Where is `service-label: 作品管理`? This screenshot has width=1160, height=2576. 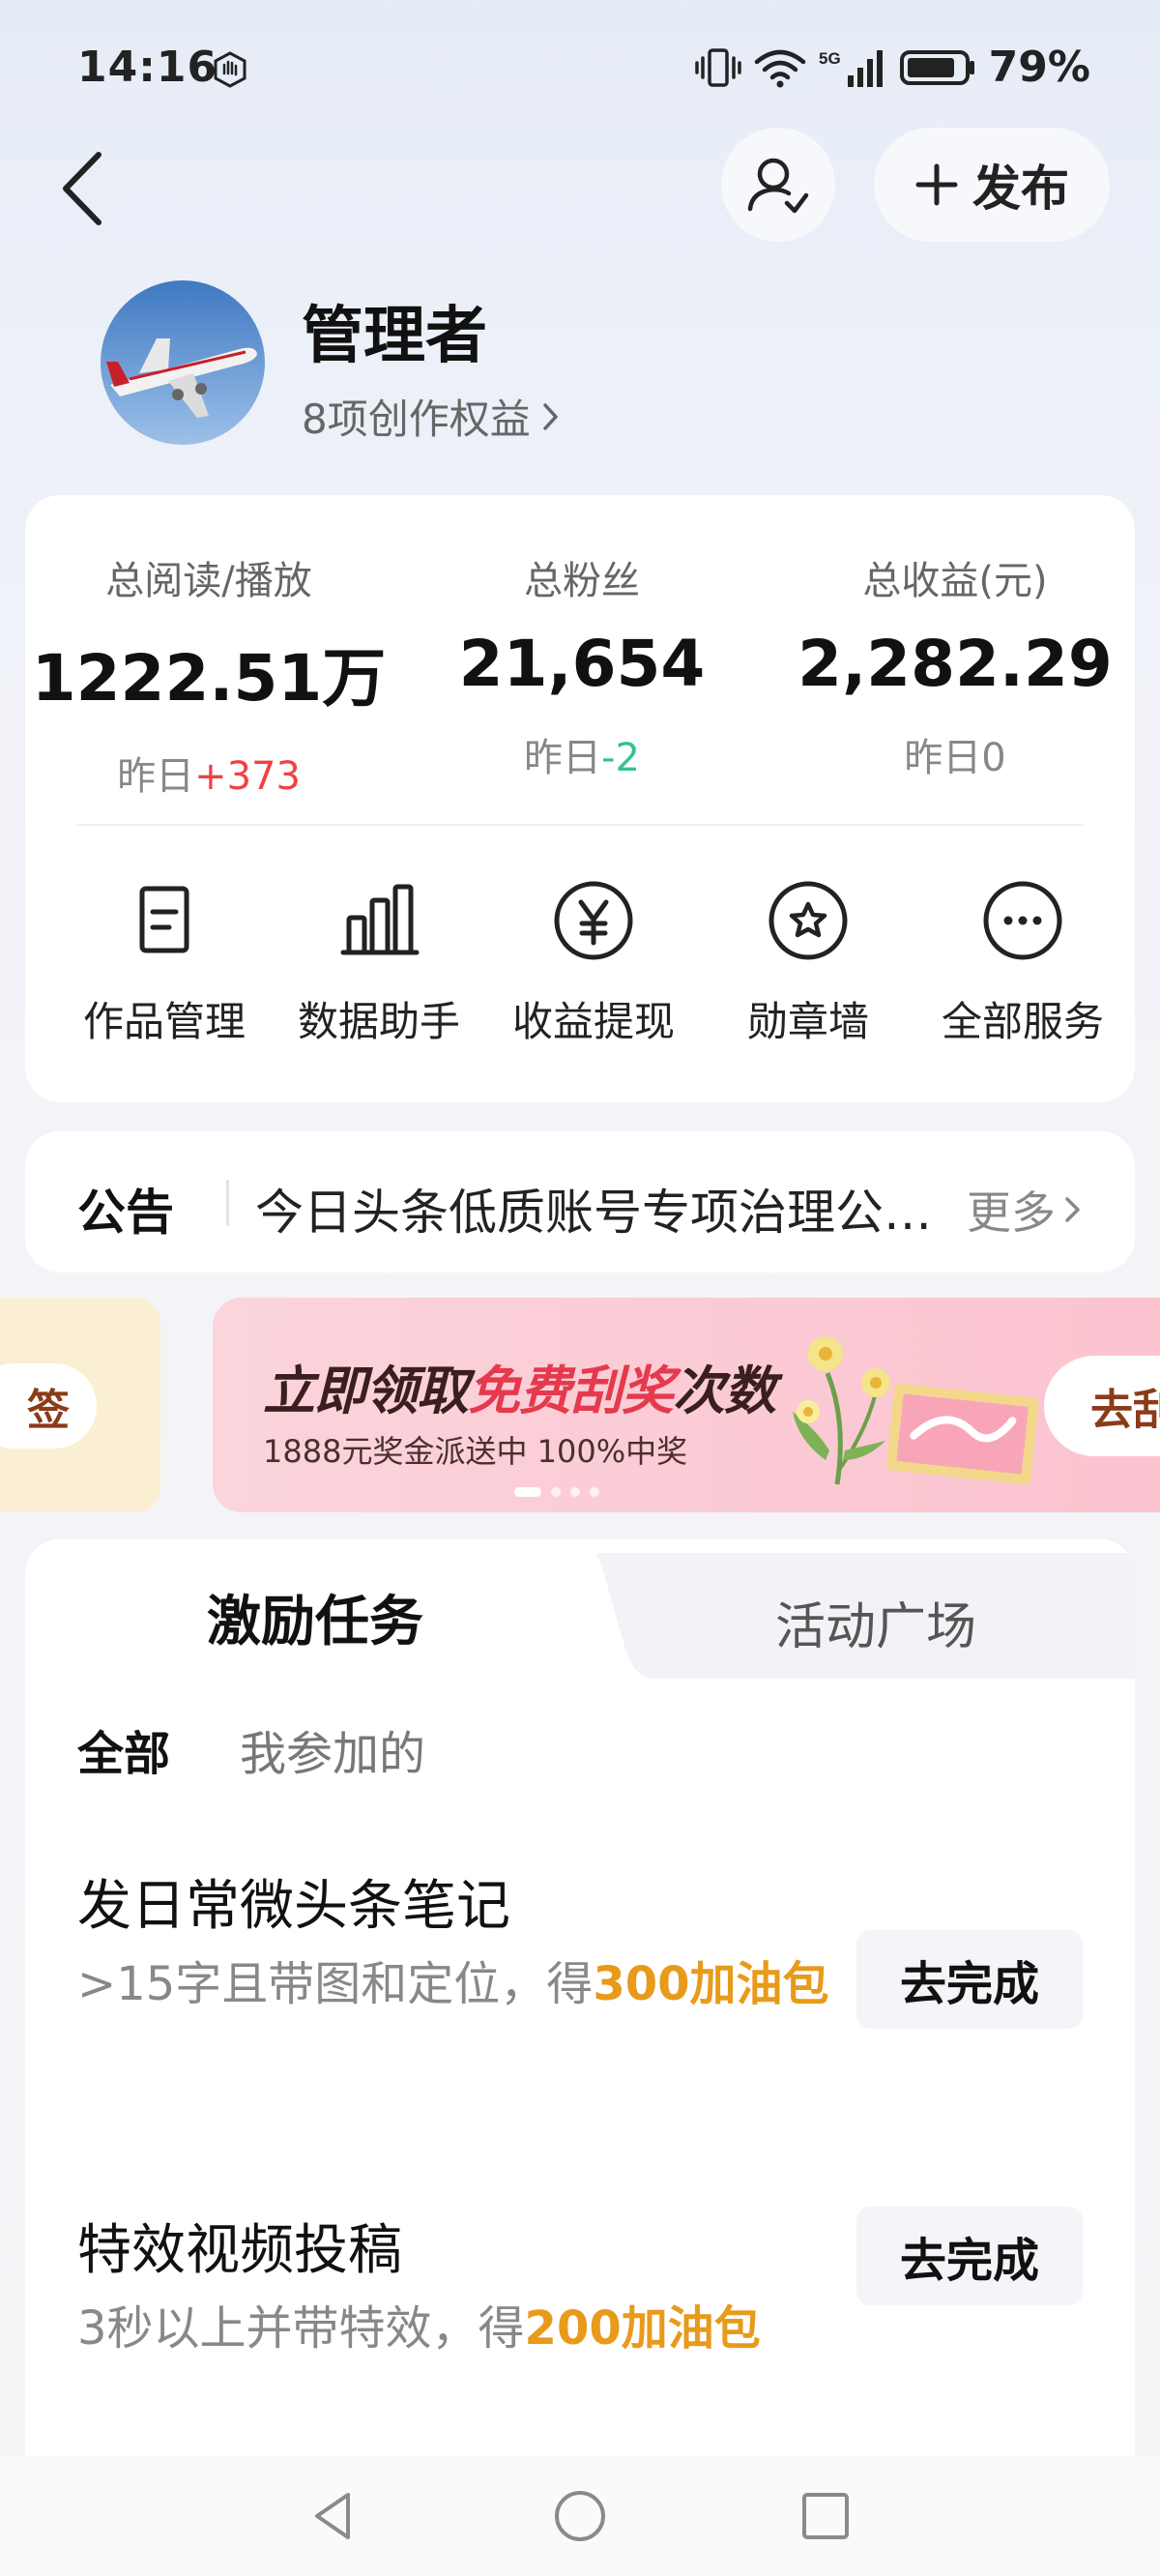 service-label: 作品管理 is located at coordinates (164, 1021).